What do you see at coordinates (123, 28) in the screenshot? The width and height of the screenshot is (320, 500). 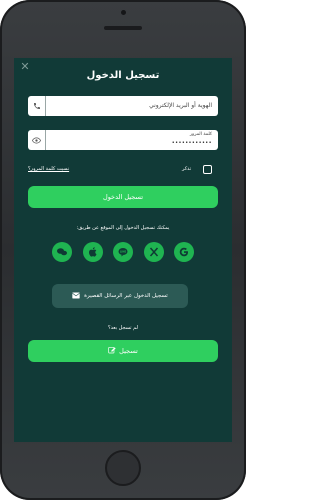 I see `earpiece-speaker` at bounding box center [123, 28].